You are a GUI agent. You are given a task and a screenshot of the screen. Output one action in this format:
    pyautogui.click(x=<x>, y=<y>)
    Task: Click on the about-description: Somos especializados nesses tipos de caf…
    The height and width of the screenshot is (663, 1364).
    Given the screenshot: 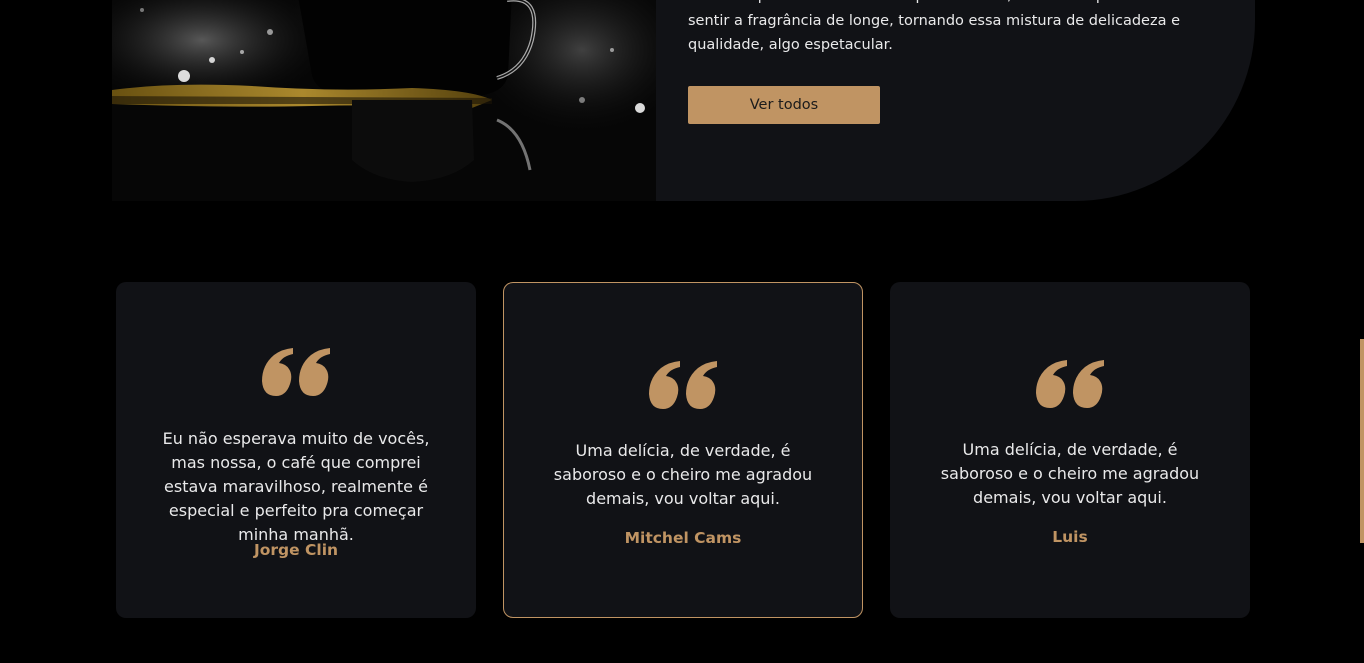 What is the action you would take?
    pyautogui.click(x=951, y=29)
    